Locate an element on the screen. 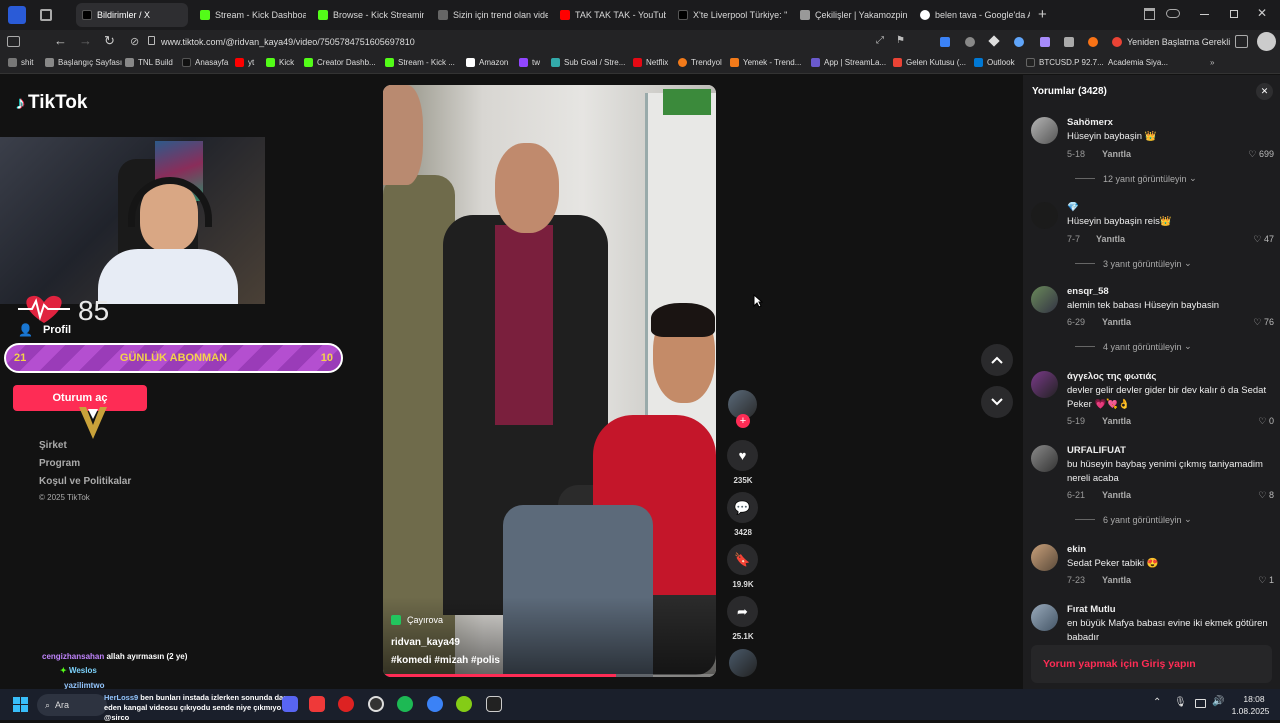 The height and width of the screenshot is (723, 1280). footer-link-company: Şirket is located at coordinates (53, 445).